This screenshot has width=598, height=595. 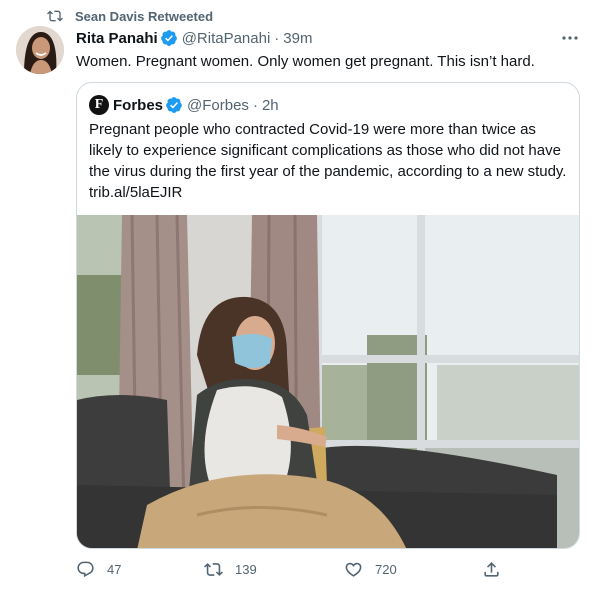 I want to click on reply-icon, so click(x=85, y=569).